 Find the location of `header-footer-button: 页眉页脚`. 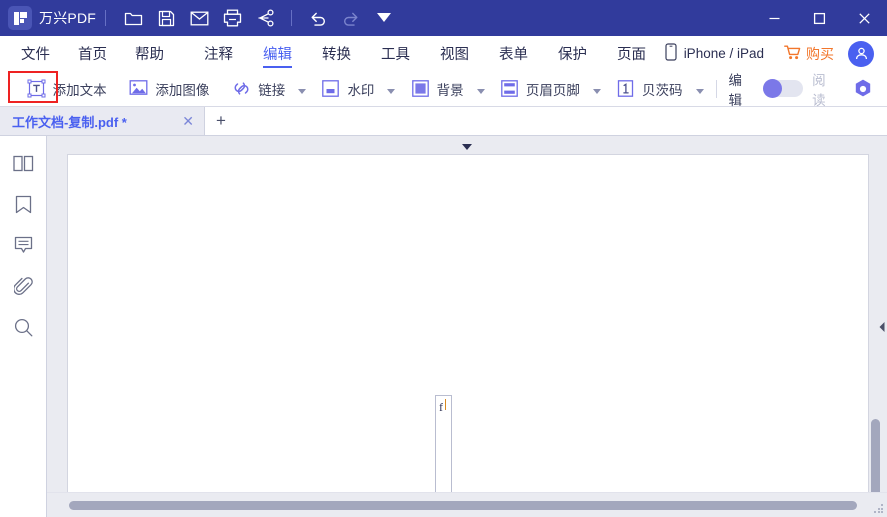

header-footer-button: 页眉页脚 is located at coordinates (550, 89).